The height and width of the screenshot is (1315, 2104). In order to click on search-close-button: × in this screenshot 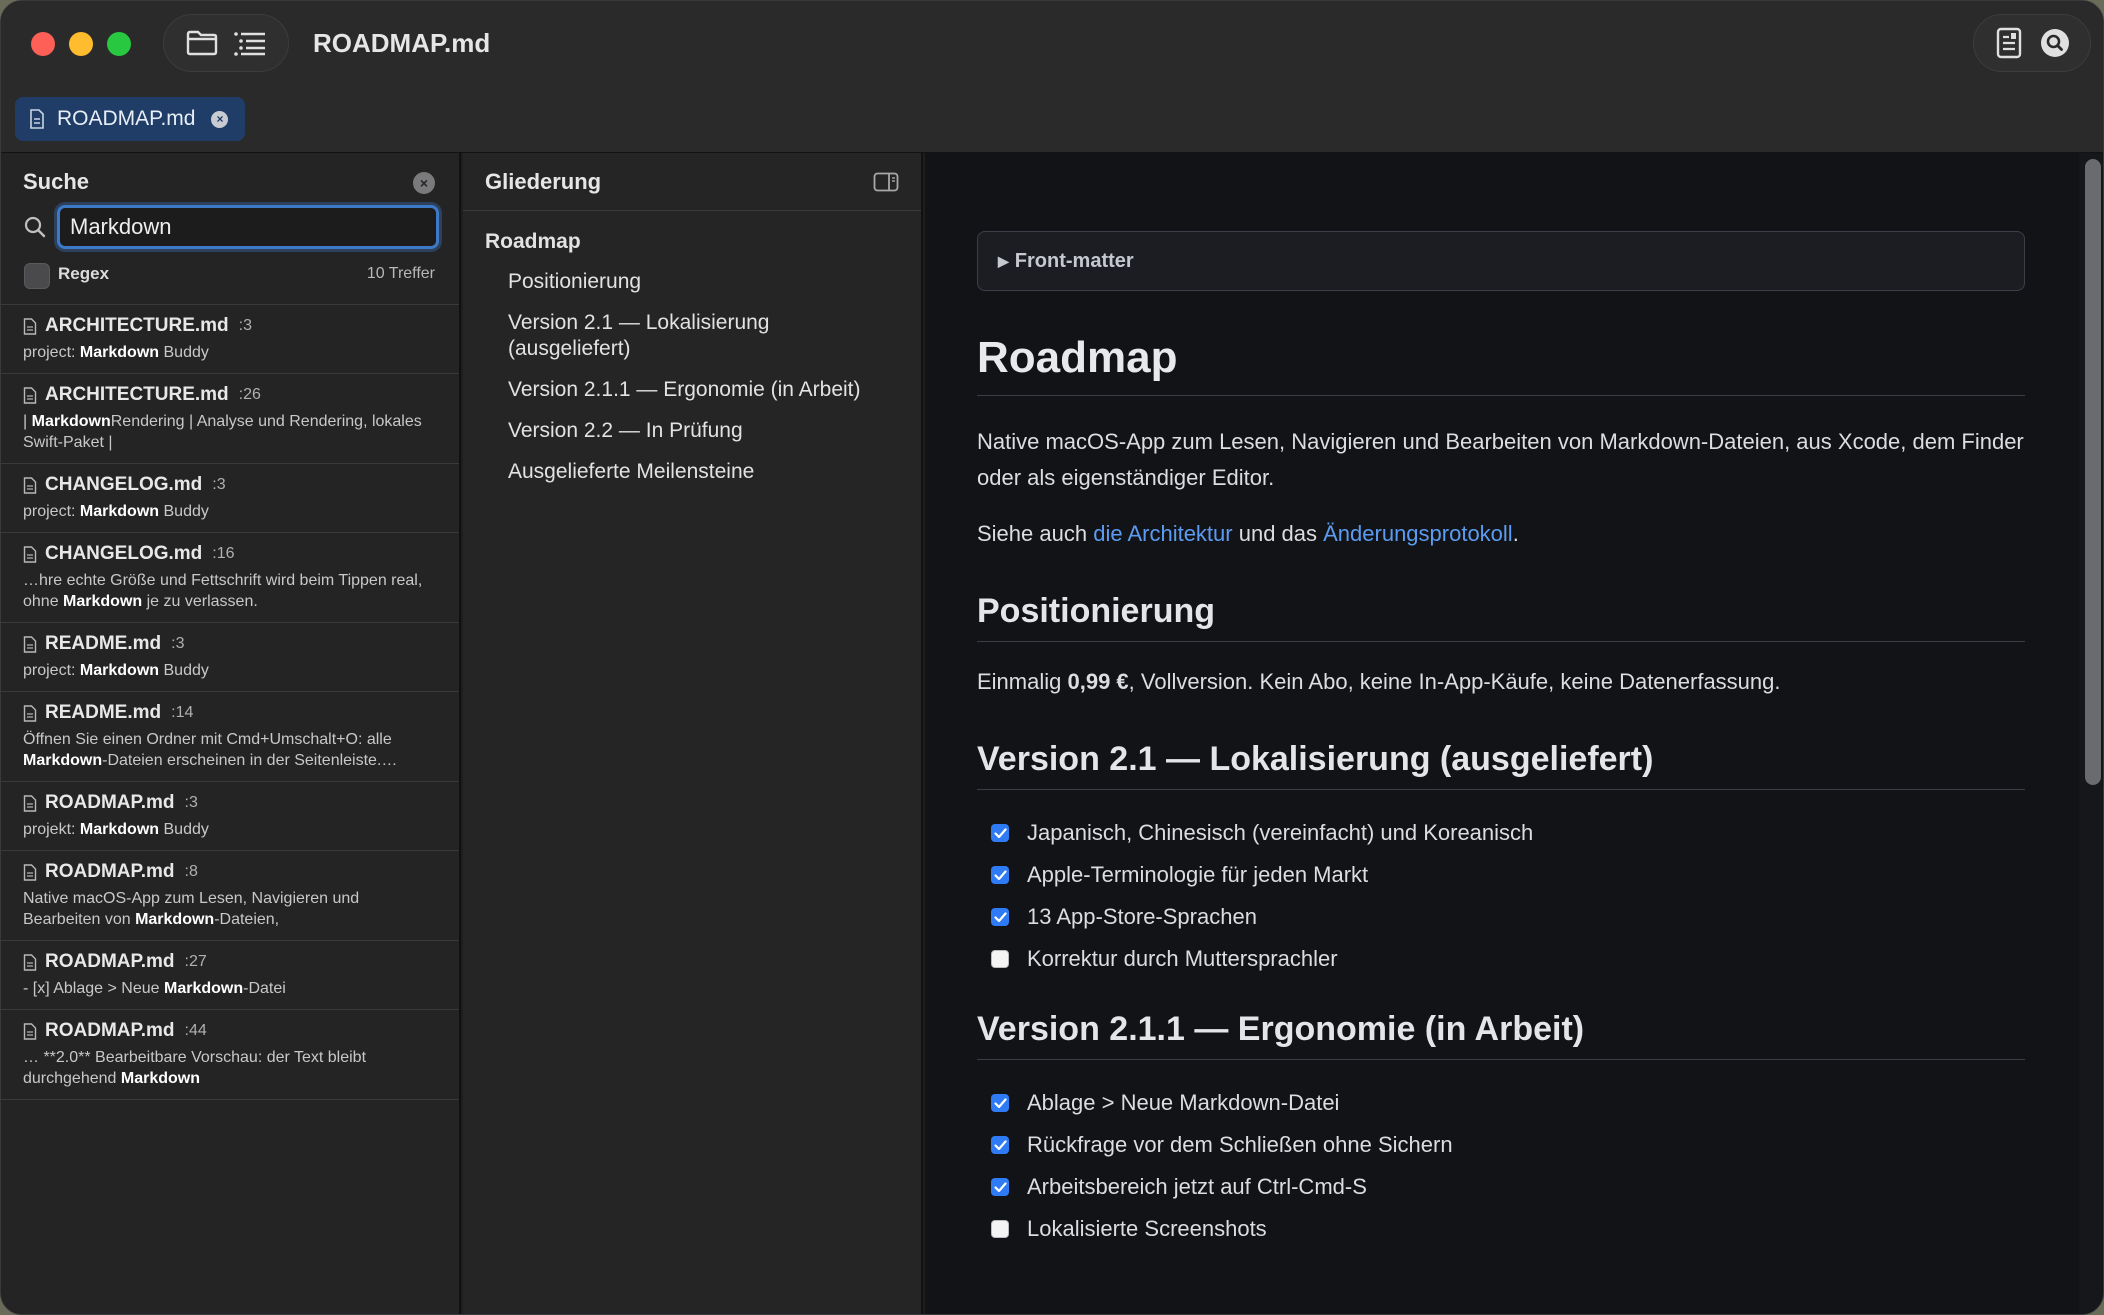, I will do `click(424, 183)`.